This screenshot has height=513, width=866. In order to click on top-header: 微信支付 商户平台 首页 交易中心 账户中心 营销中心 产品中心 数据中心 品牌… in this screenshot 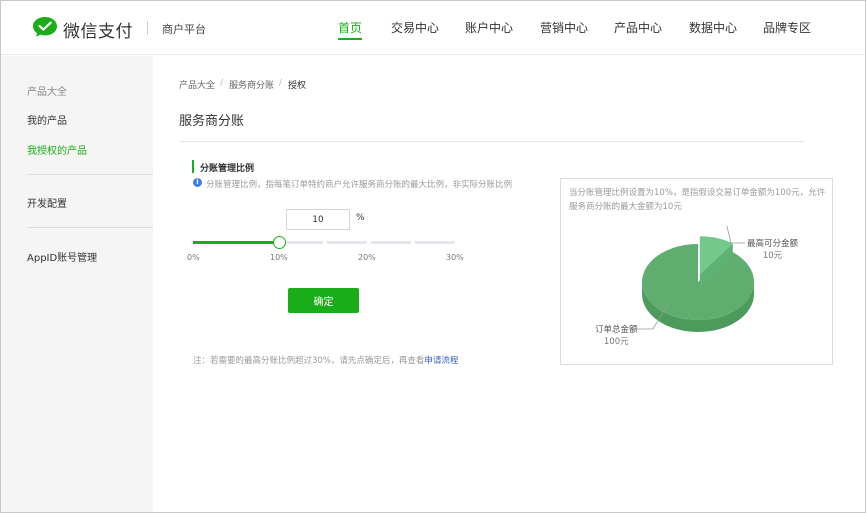, I will do `click(433, 28)`.